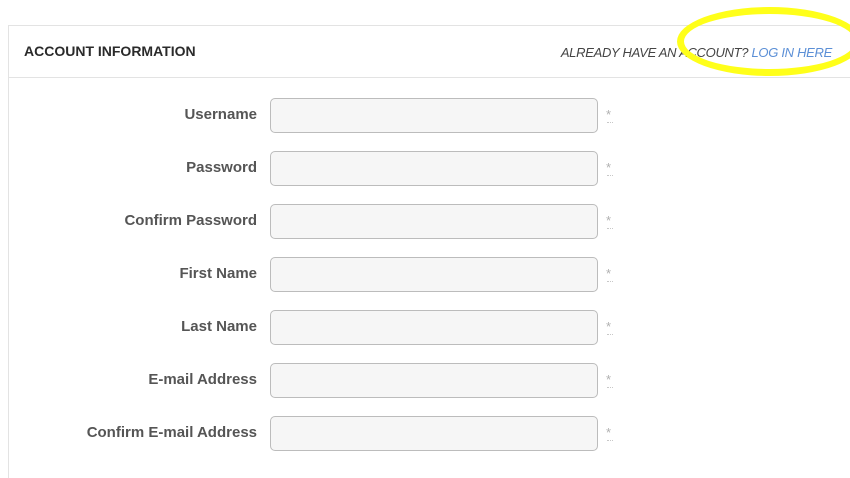  What do you see at coordinates (434, 115) in the screenshot?
I see `username-input` at bounding box center [434, 115].